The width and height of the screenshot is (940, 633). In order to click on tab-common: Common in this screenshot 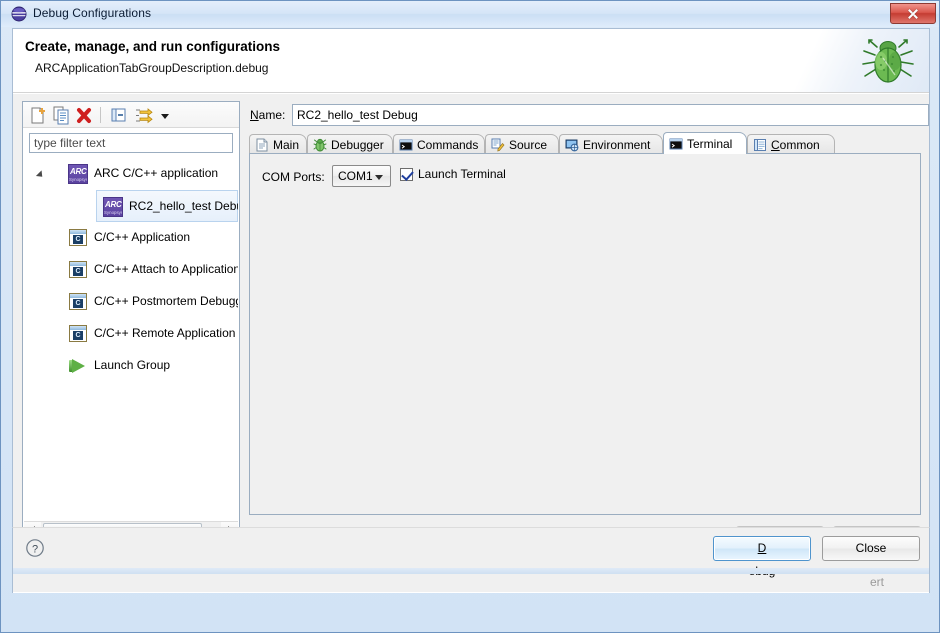, I will do `click(791, 144)`.